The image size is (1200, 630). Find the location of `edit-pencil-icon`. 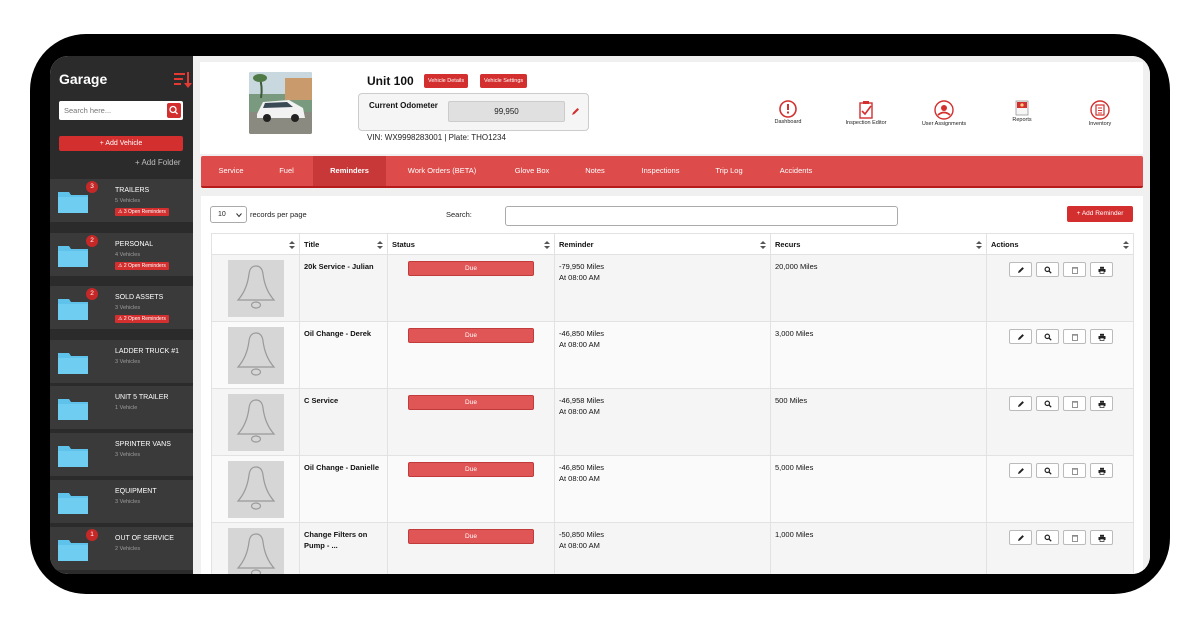

edit-pencil-icon is located at coordinates (575, 111).